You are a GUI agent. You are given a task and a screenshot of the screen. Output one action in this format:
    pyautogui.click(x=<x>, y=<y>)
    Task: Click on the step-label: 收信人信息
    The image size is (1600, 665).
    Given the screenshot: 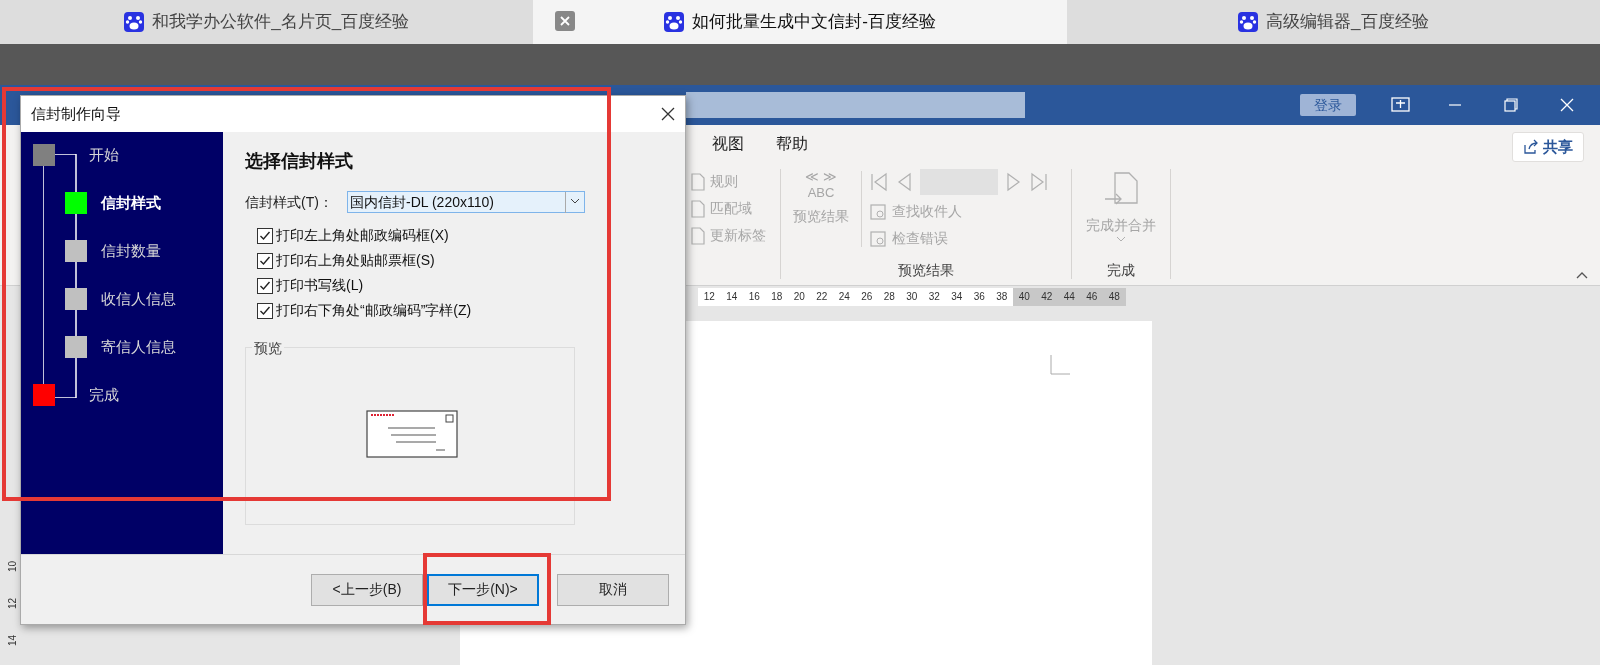 What is the action you would take?
    pyautogui.click(x=138, y=299)
    